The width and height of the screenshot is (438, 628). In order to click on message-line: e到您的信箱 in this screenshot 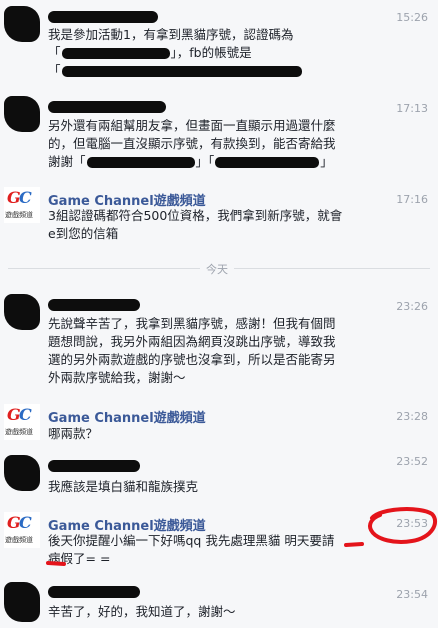, I will do `click(83, 233)`.